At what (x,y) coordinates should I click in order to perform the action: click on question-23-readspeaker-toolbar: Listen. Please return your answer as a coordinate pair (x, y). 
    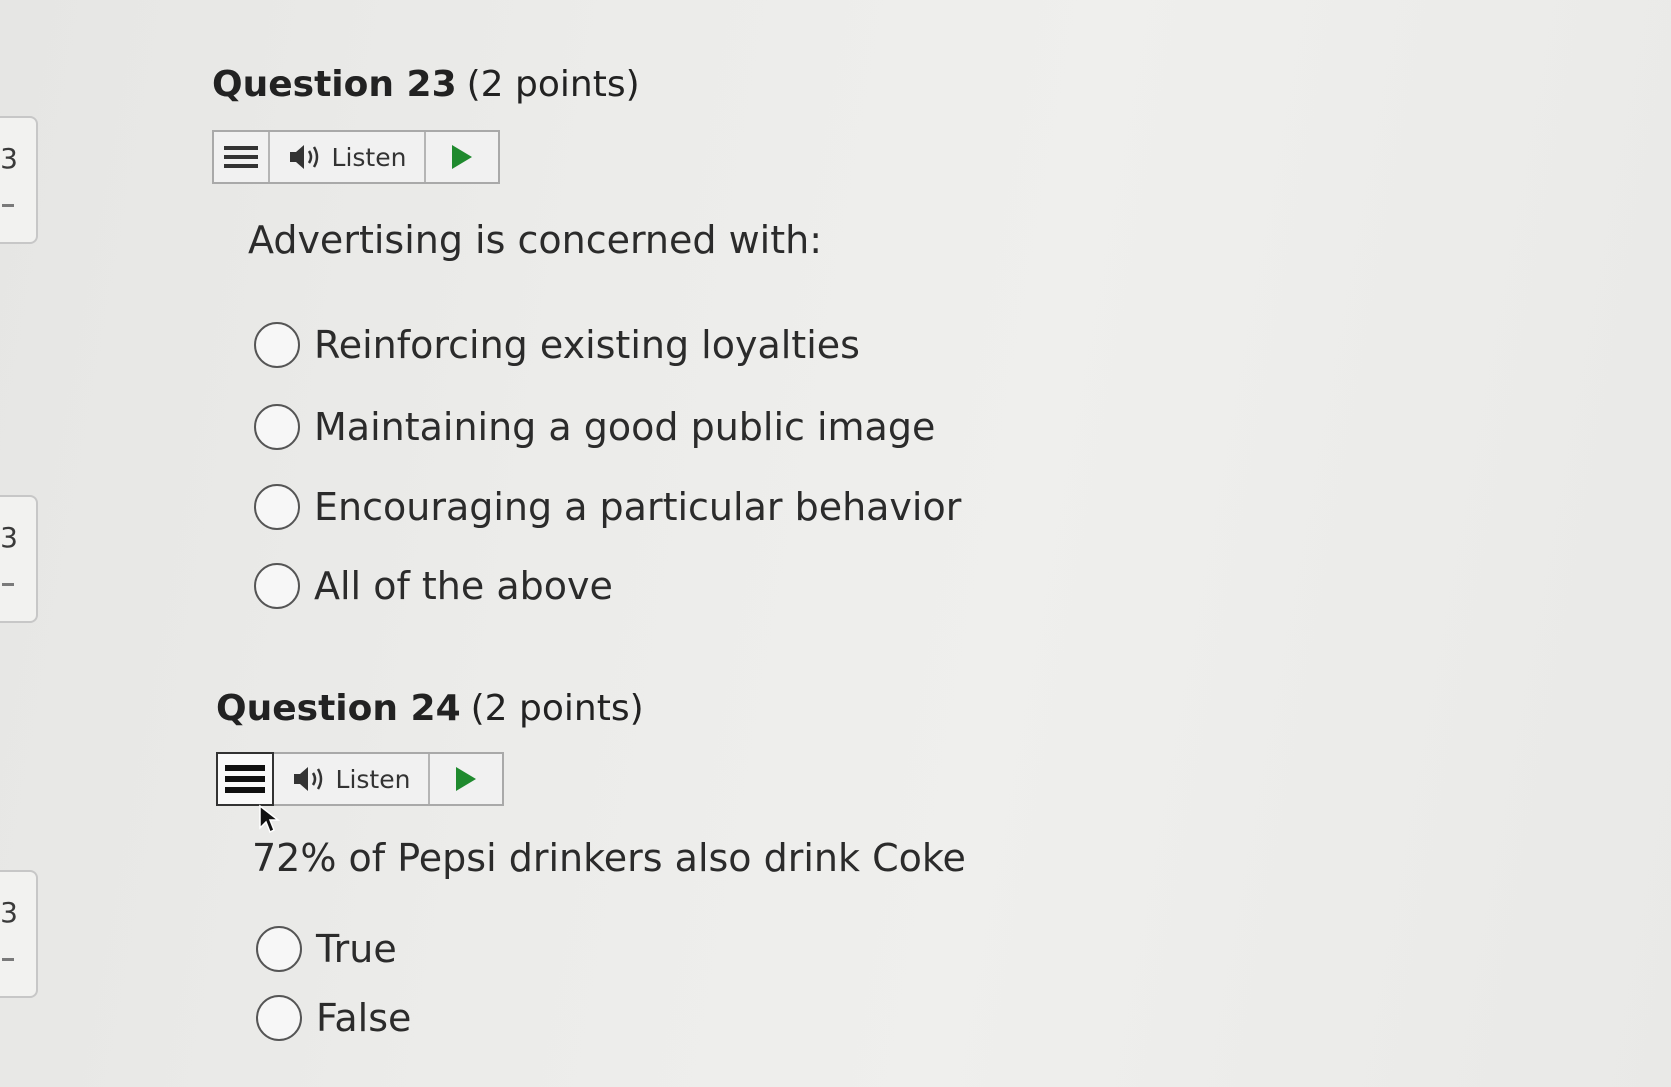
    Looking at the image, I should click on (356, 157).